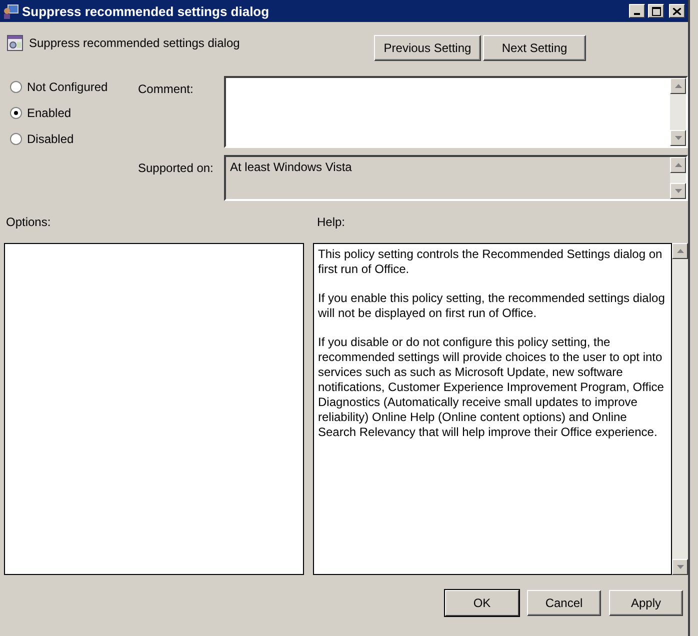  I want to click on minimize-button, so click(637, 11).